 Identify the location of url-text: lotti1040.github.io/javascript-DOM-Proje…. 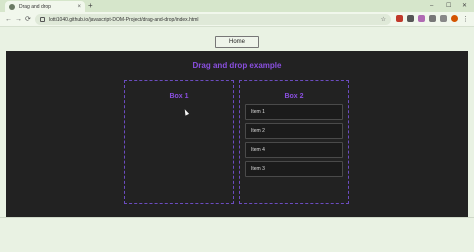
(215, 20).